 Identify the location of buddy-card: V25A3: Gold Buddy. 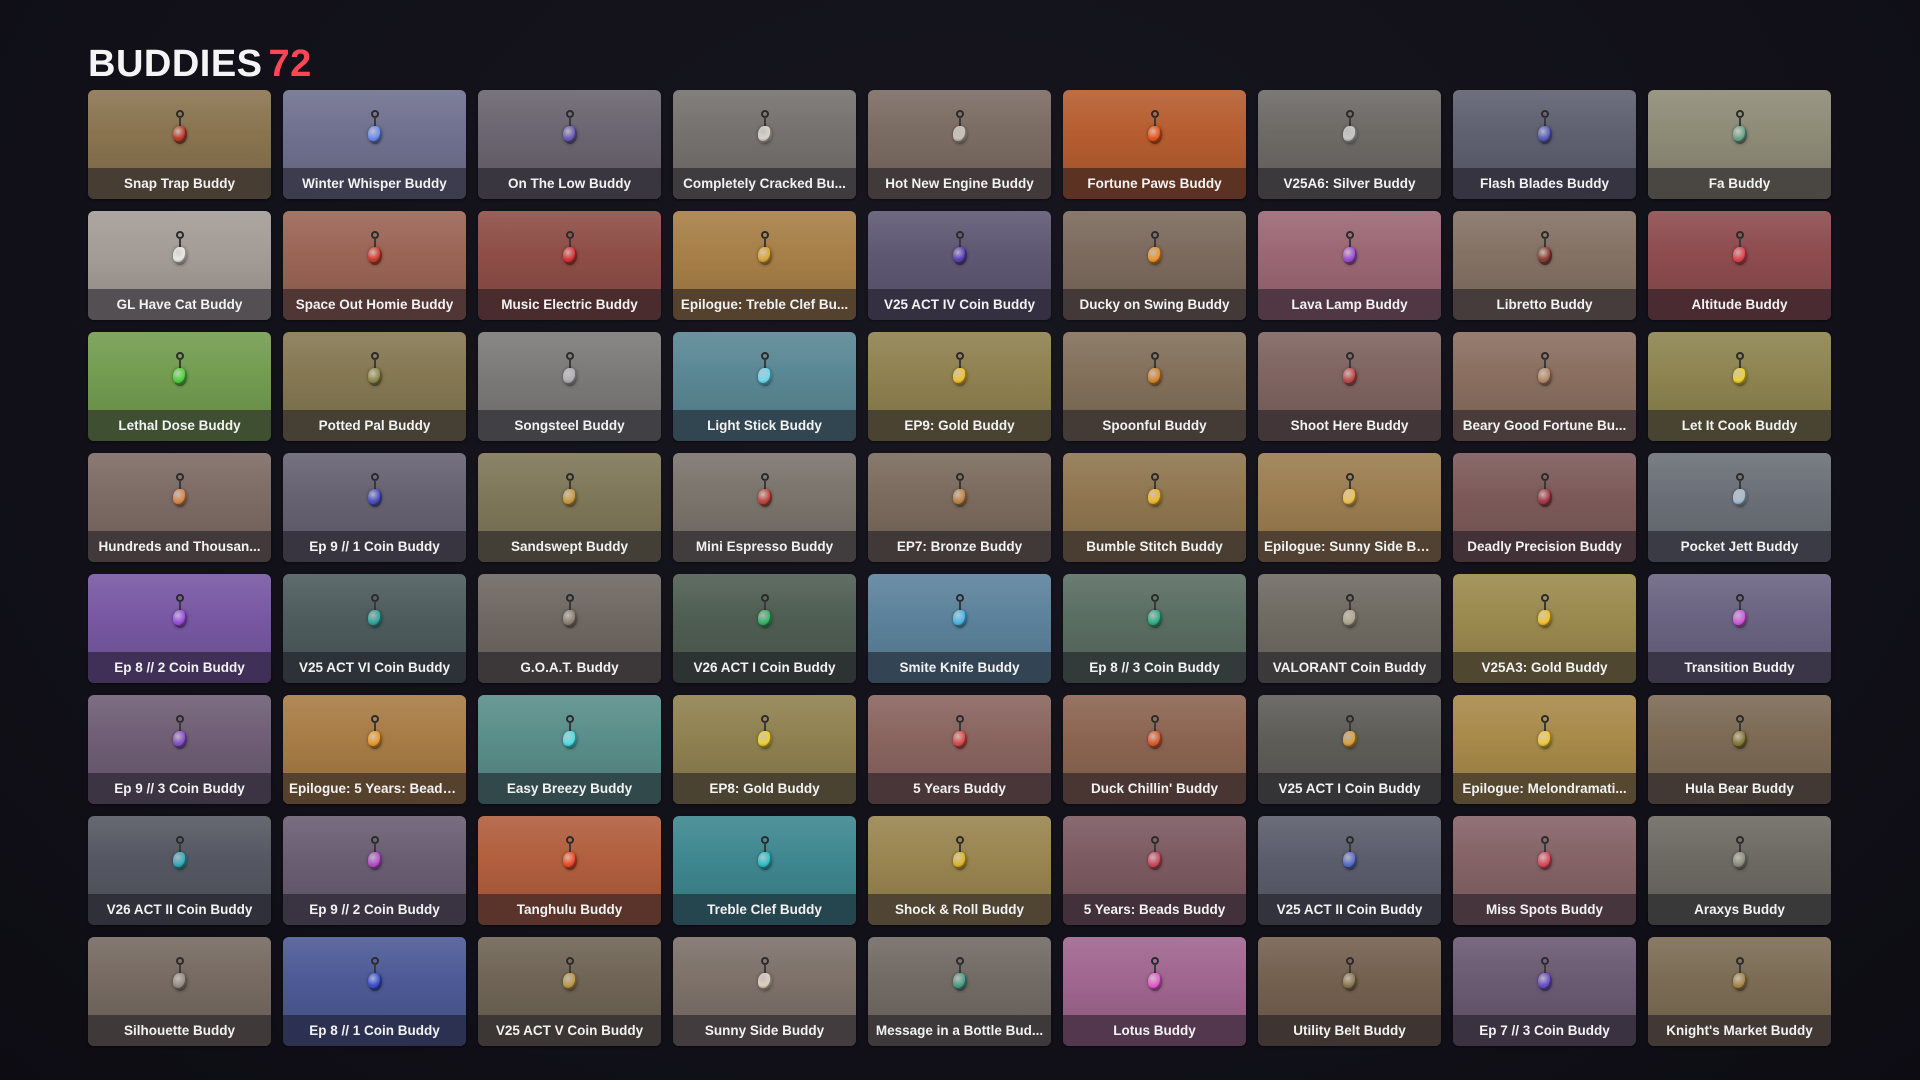
(1544, 628).